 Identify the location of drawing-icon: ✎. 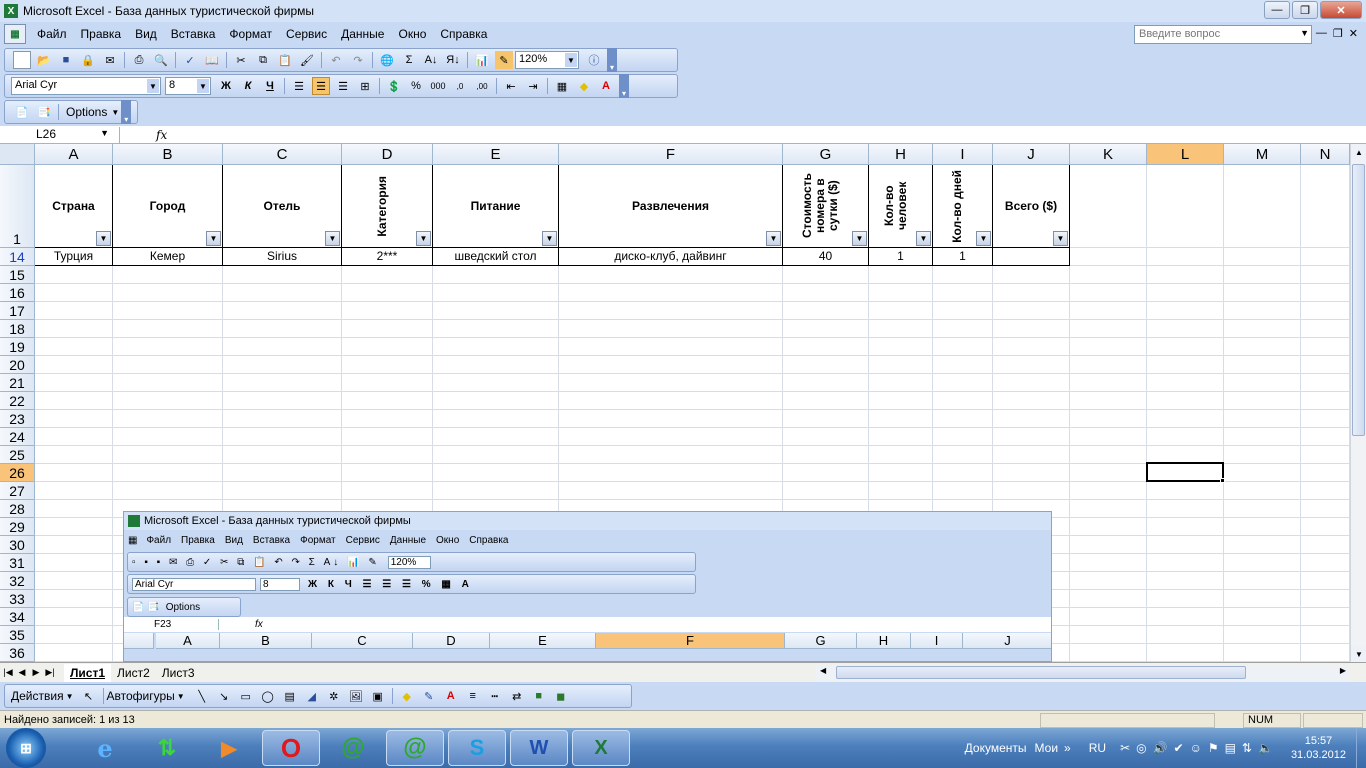
(504, 60).